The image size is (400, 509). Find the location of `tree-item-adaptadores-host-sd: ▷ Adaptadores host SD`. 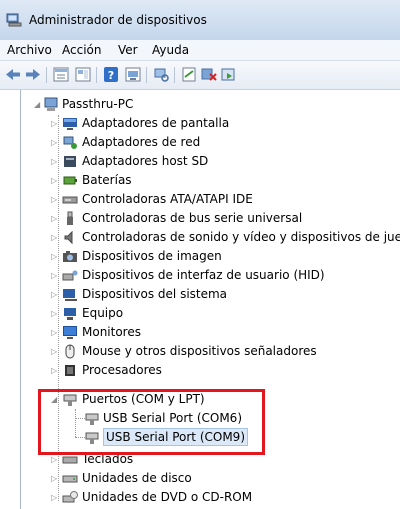

tree-item-adaptadores-host-sd: ▷ Adaptadores host SD is located at coordinates (210, 161).